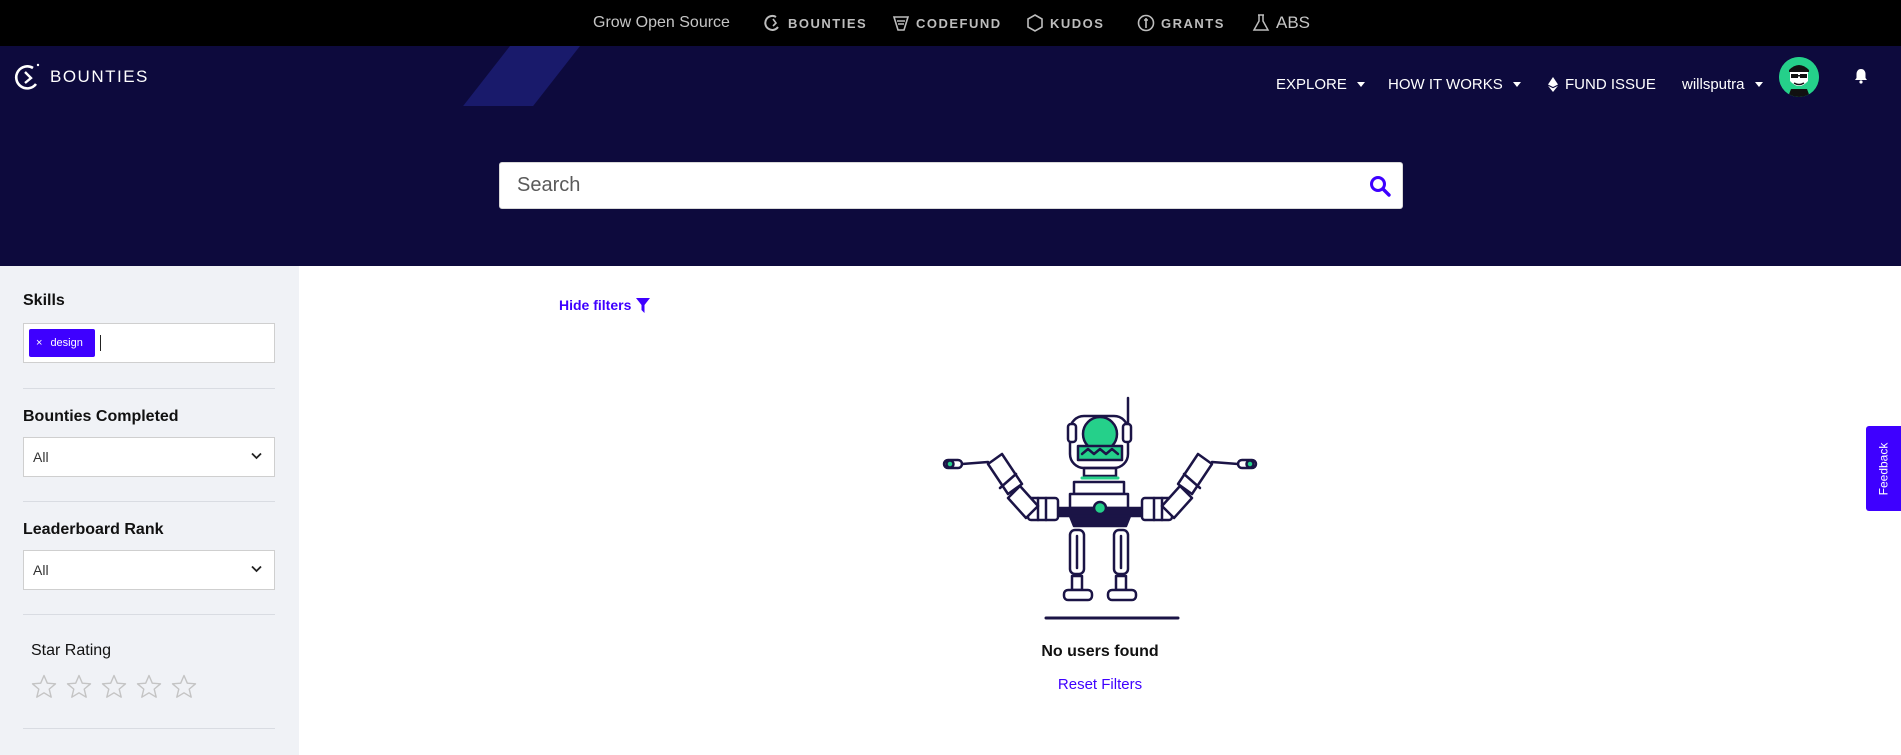 The image size is (1901, 755). Describe the element at coordinates (39, 343) in the screenshot. I see `remove-tag-icon: ×` at that location.